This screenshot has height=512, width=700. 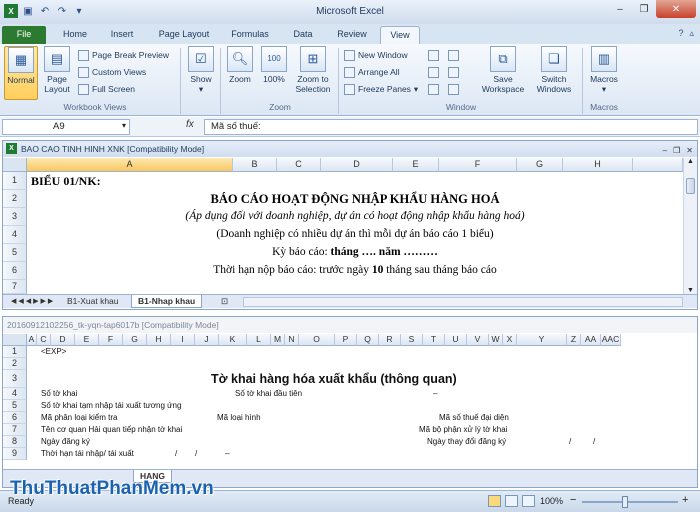 I want to click on col-header-g: G, so click(x=135, y=340).